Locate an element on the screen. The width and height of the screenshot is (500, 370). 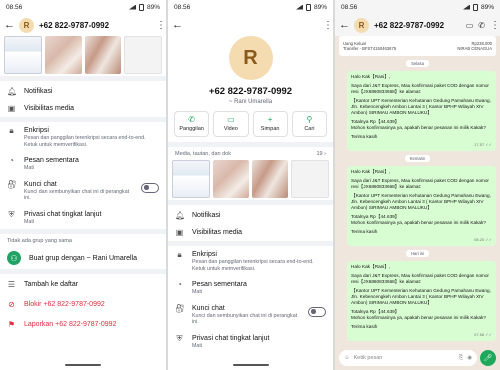
msg-line: Terima kasih is located at coordinates (364, 136).